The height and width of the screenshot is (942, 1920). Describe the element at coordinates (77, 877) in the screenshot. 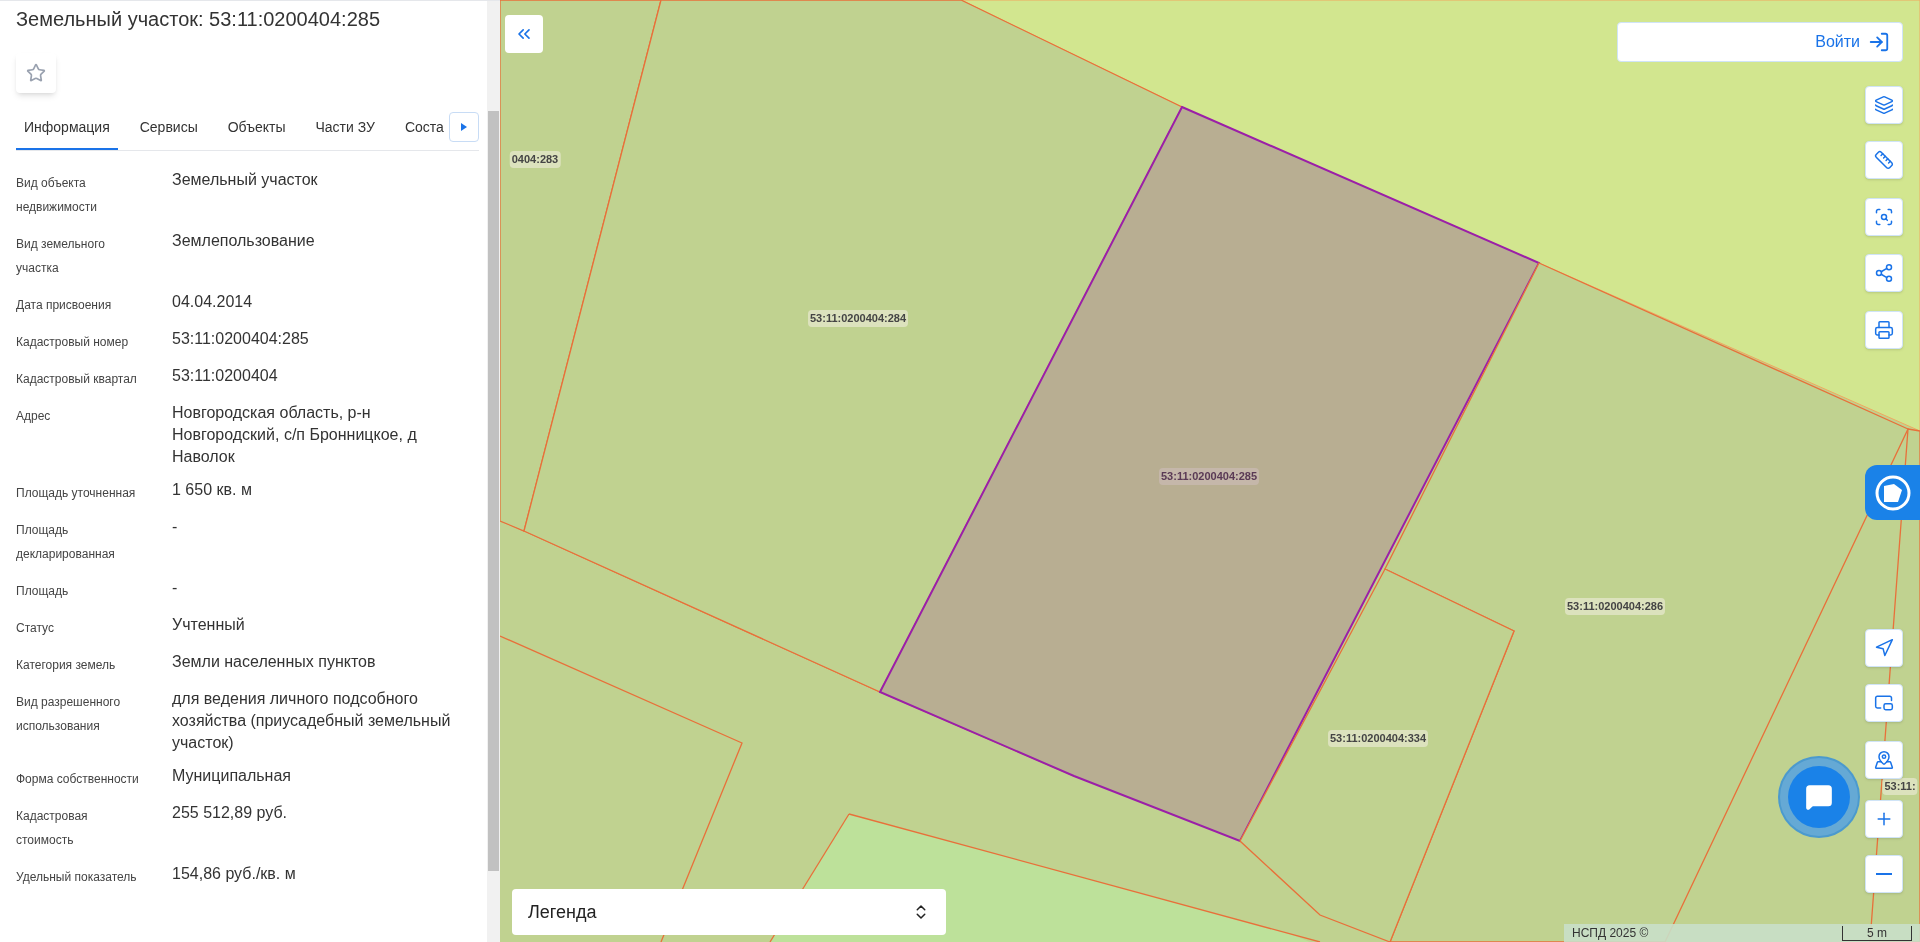

I see `field-label: Удельный показатель` at that location.